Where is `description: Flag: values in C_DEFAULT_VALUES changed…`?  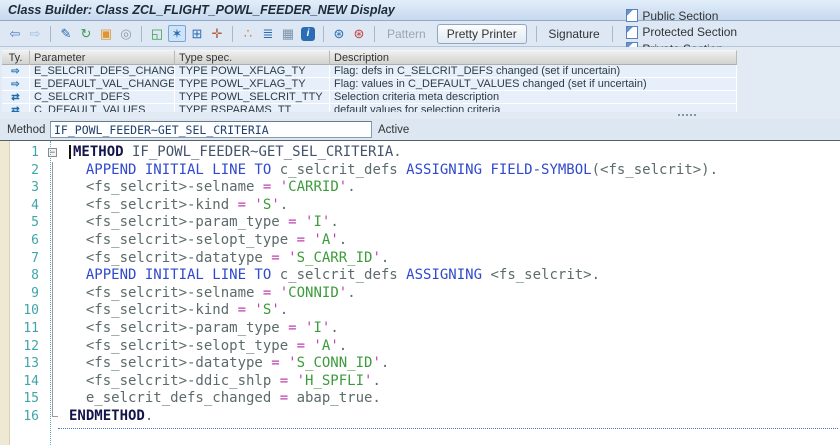 description: Flag: values in C_DEFAULT_VALUES changed… is located at coordinates (533, 84).